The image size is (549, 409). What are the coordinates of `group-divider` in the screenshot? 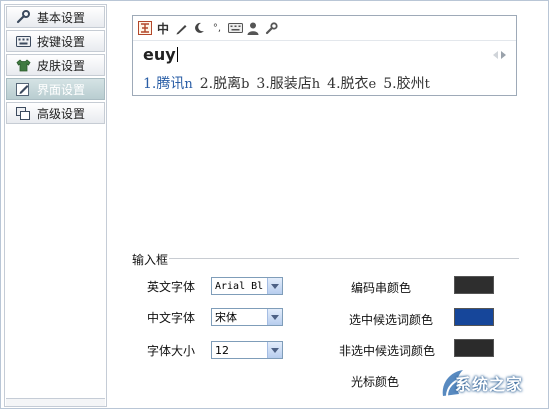 It's located at (344, 258).